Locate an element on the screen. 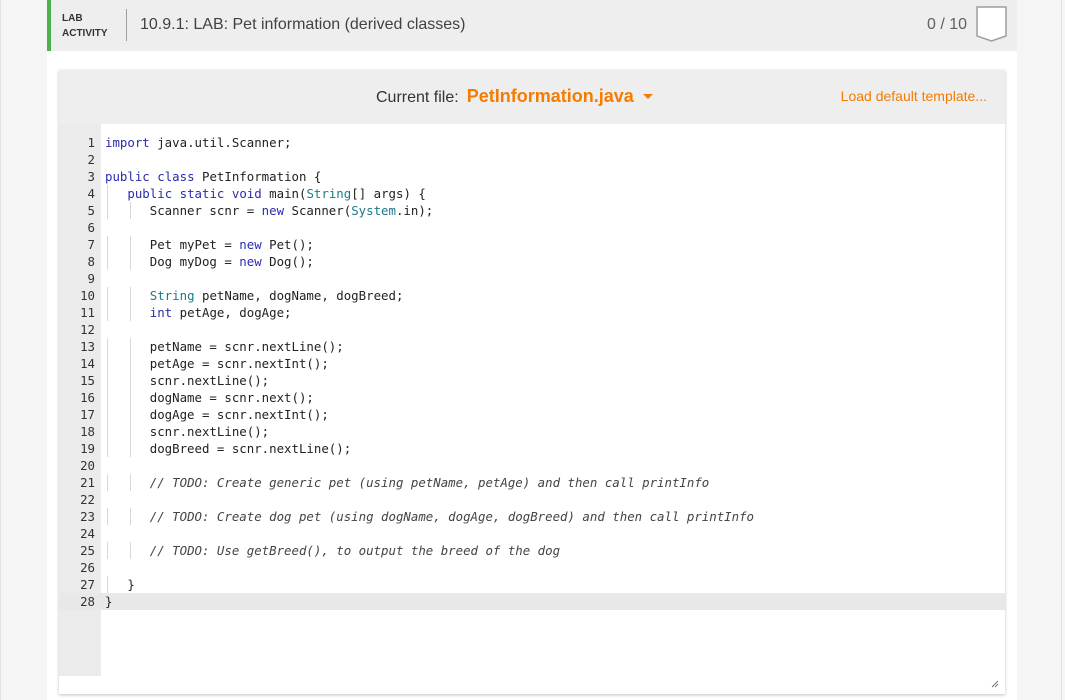 The height and width of the screenshot is (700, 1065). code-text: int petAge, dogAge; is located at coordinates (220, 312).